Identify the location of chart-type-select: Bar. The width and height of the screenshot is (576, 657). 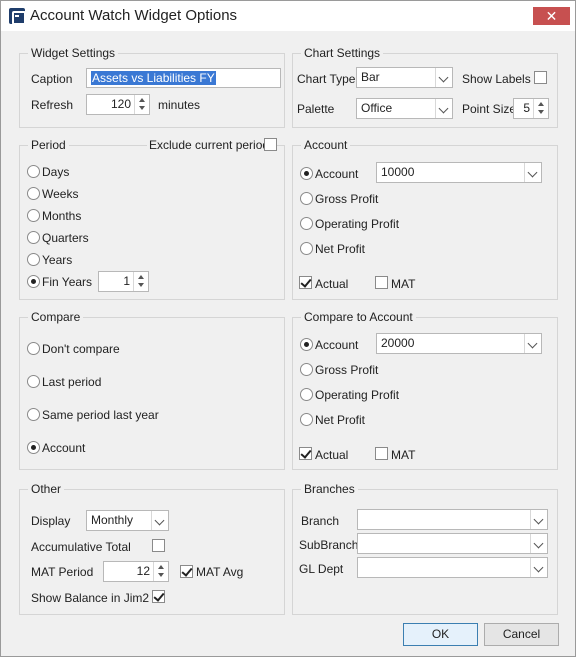
(404, 77).